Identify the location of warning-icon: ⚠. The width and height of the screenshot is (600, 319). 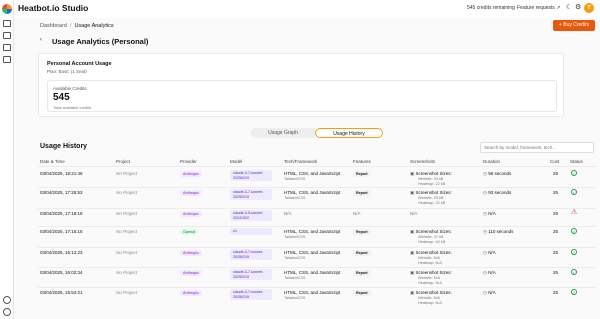
(574, 212).